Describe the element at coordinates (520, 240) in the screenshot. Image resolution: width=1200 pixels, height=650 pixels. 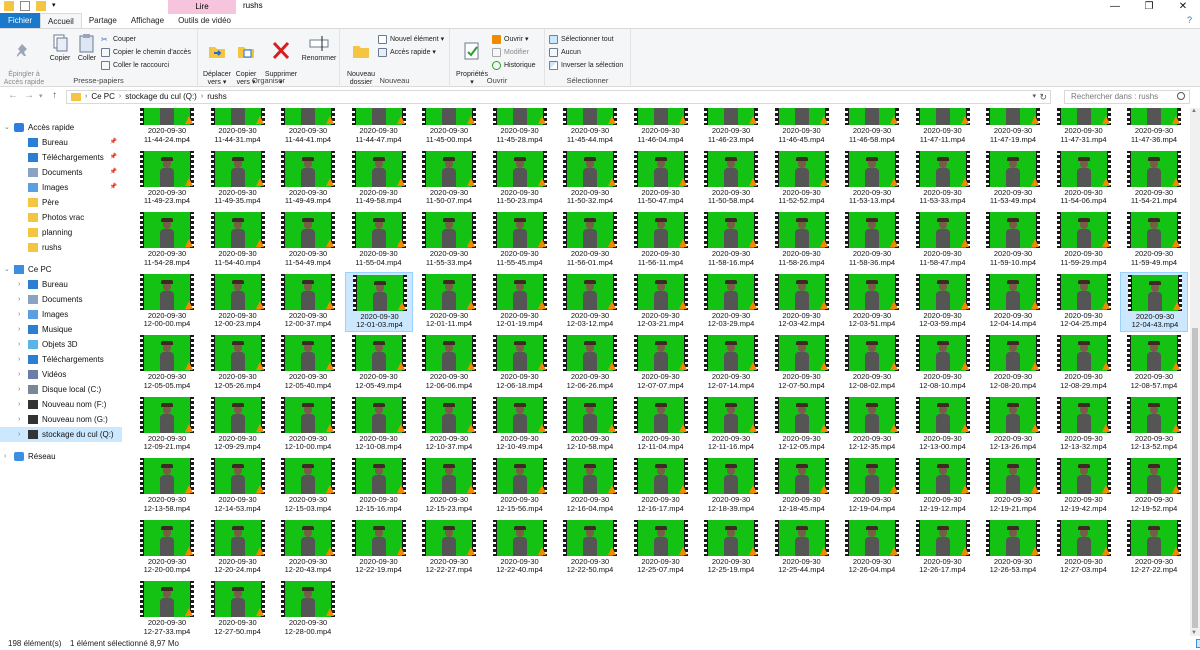
I see `file-tile: 2020-09-30 11-55-45.mp4` at that location.